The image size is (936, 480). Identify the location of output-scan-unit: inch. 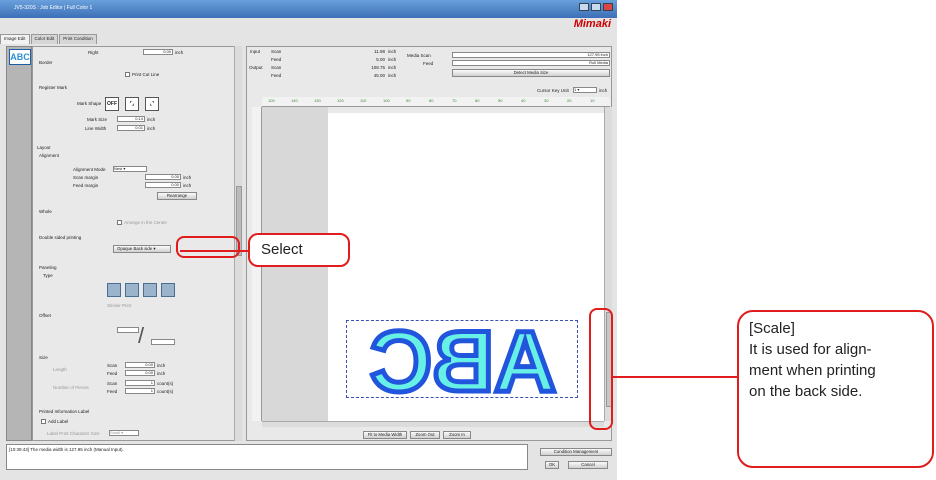
(392, 67).